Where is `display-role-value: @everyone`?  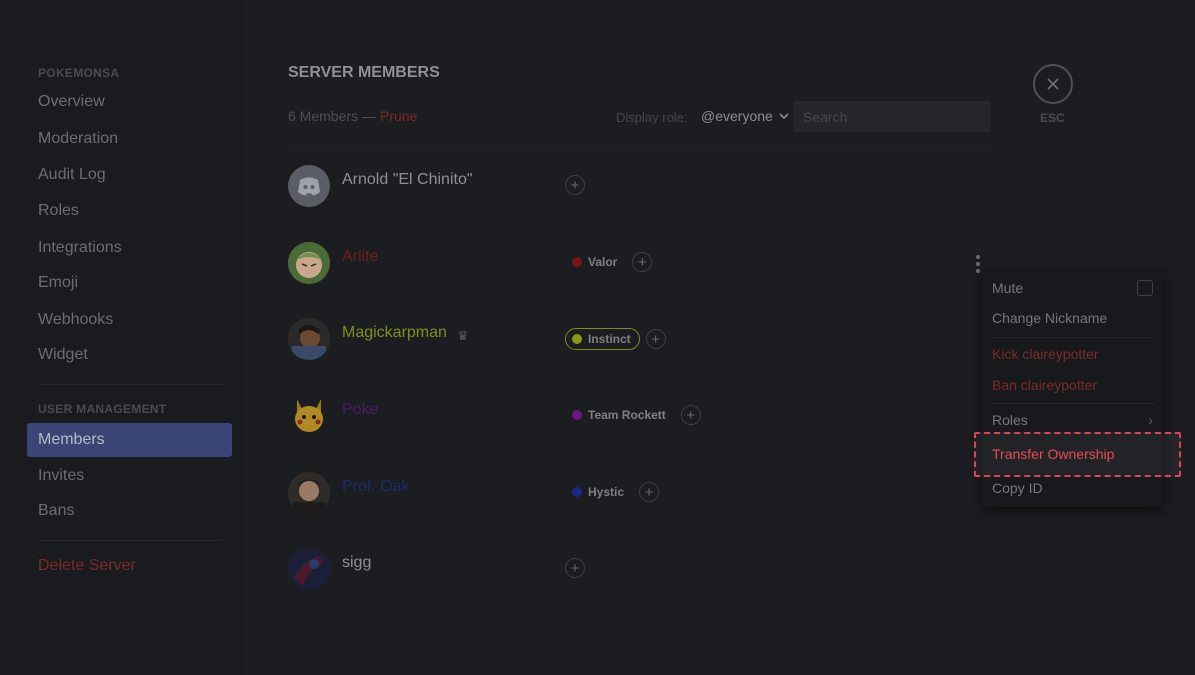 display-role-value: @everyone is located at coordinates (737, 116).